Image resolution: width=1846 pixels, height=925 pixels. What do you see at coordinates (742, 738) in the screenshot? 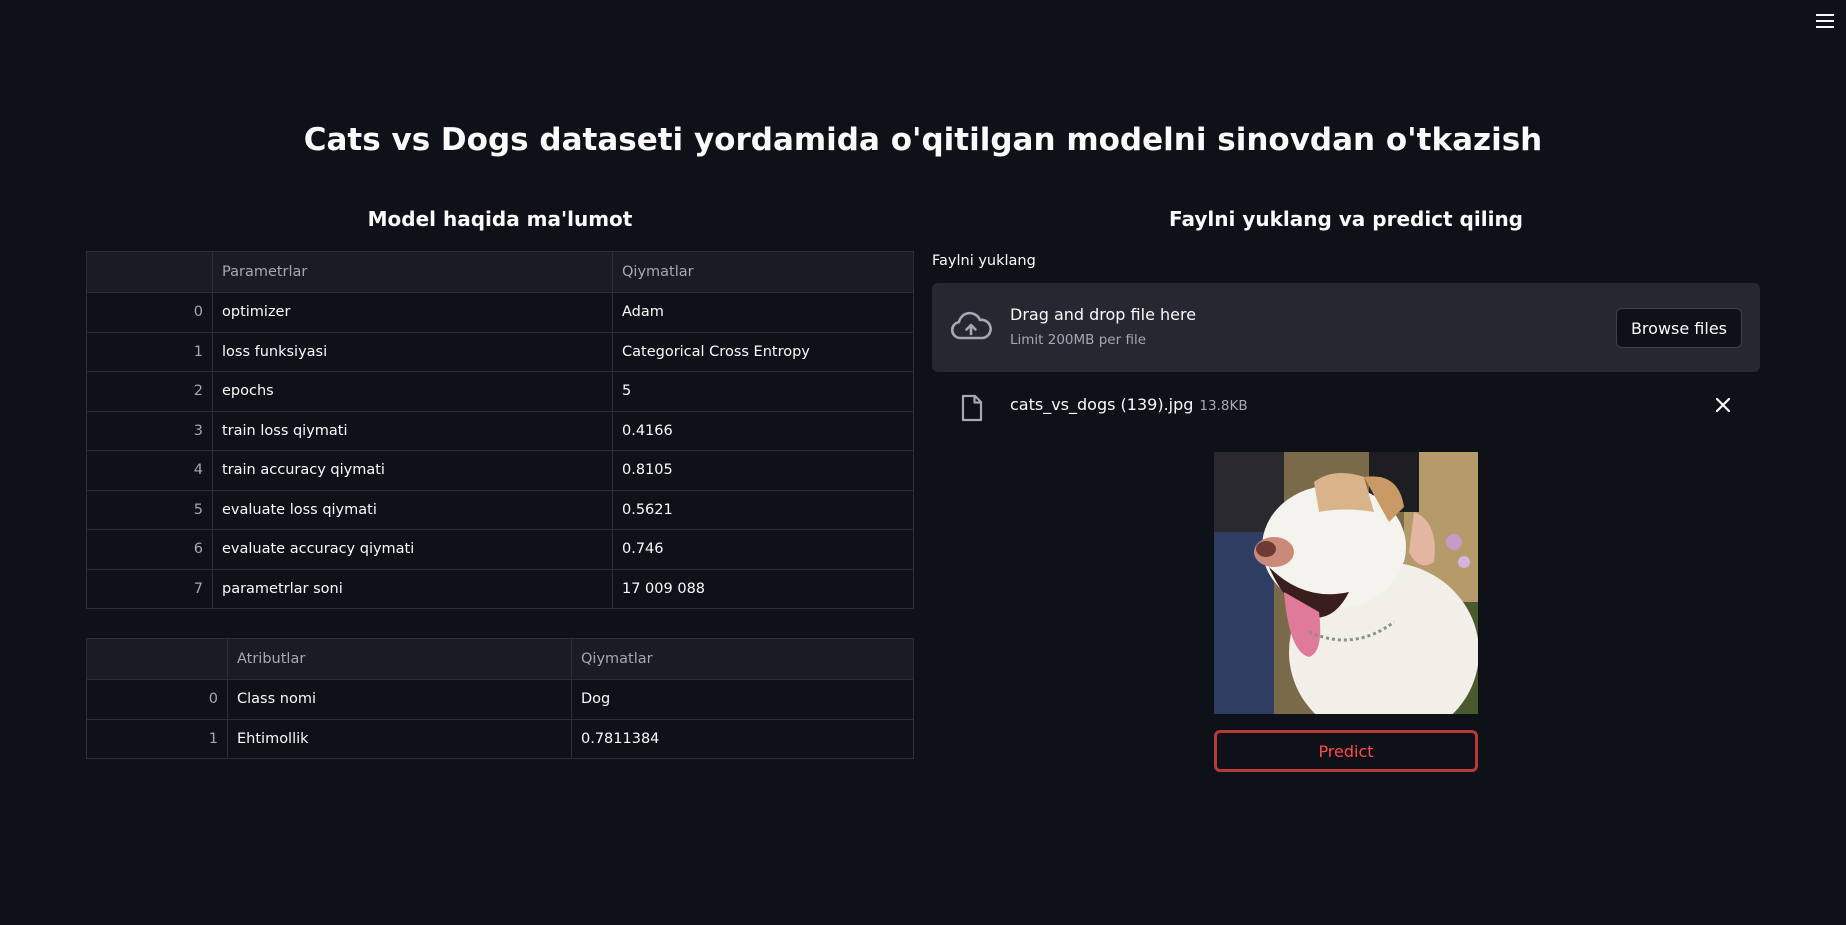
I see `table-cell: 0.7811384` at bounding box center [742, 738].